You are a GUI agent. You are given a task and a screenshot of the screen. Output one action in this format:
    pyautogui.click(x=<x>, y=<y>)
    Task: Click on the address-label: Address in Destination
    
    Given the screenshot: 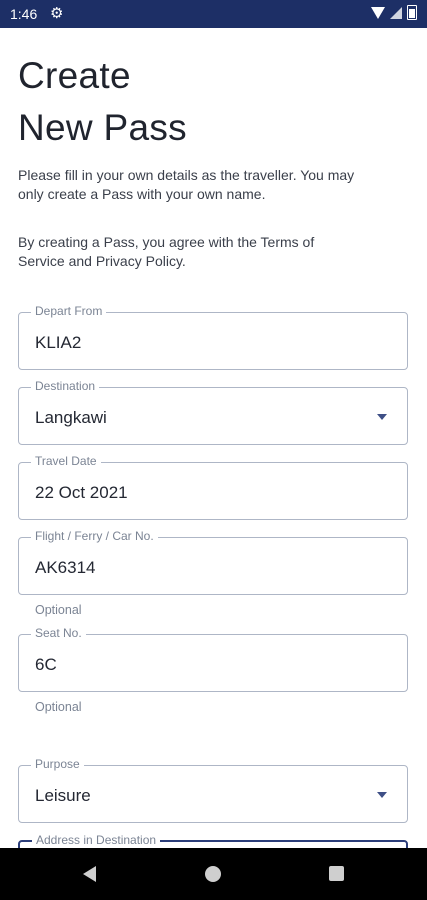 What is the action you would take?
    pyautogui.click(x=96, y=840)
    